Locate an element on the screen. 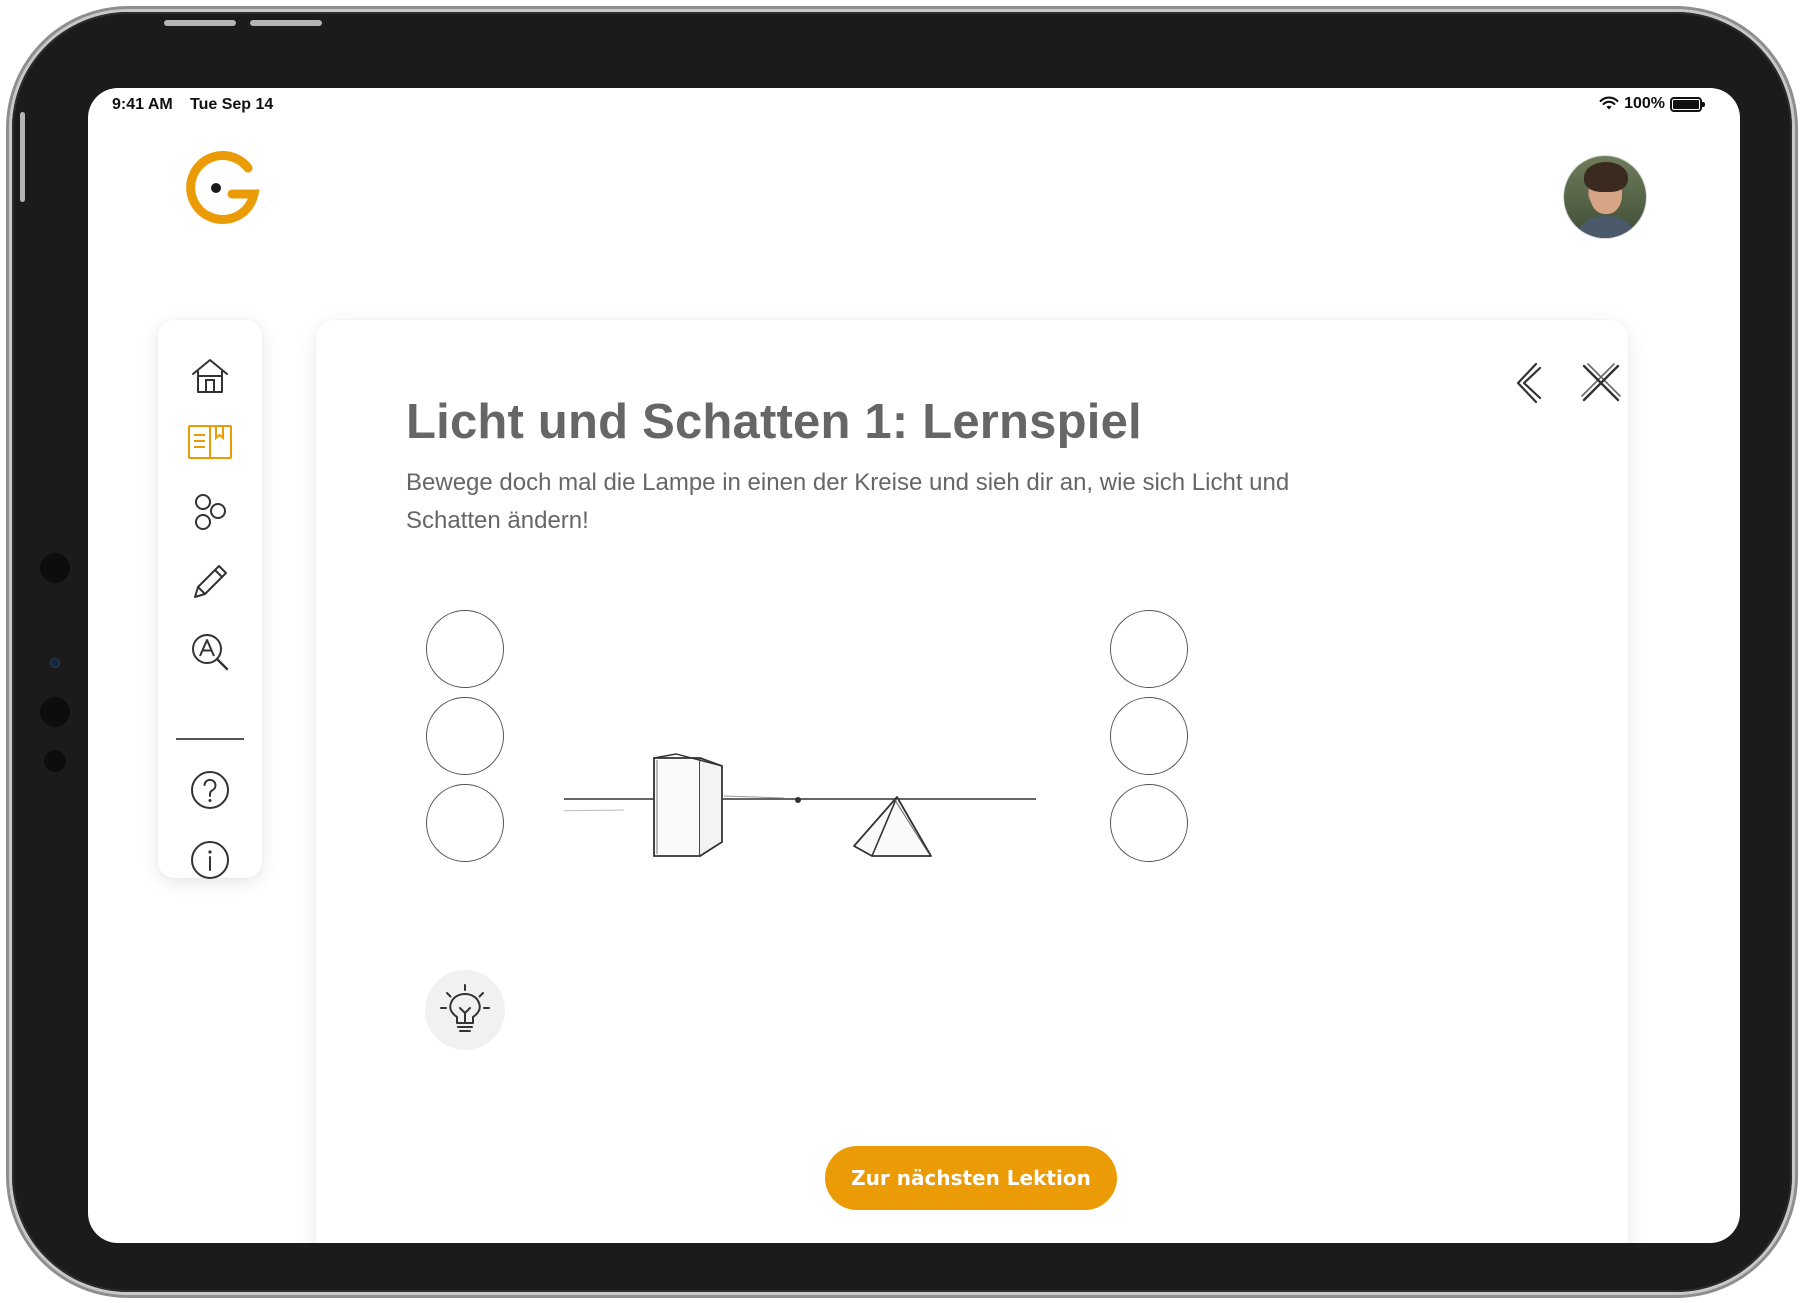 This screenshot has width=1800, height=1303. status-time: 9:41 AM is located at coordinates (142, 104).